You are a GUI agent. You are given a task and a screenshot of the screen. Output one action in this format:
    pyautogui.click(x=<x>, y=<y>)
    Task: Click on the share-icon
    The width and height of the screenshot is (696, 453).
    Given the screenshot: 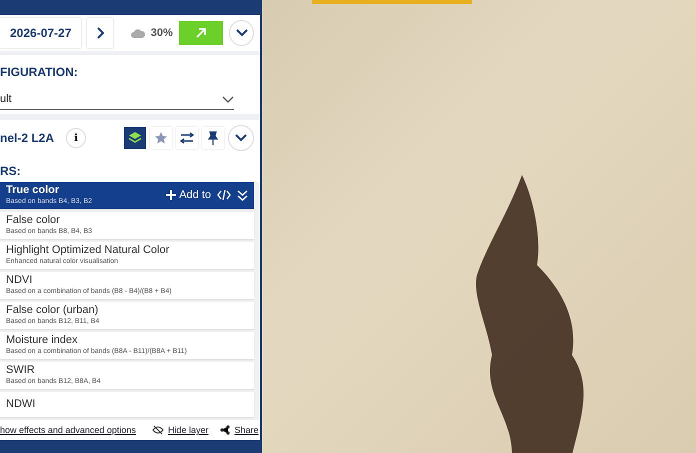 What is the action you would take?
    pyautogui.click(x=225, y=430)
    